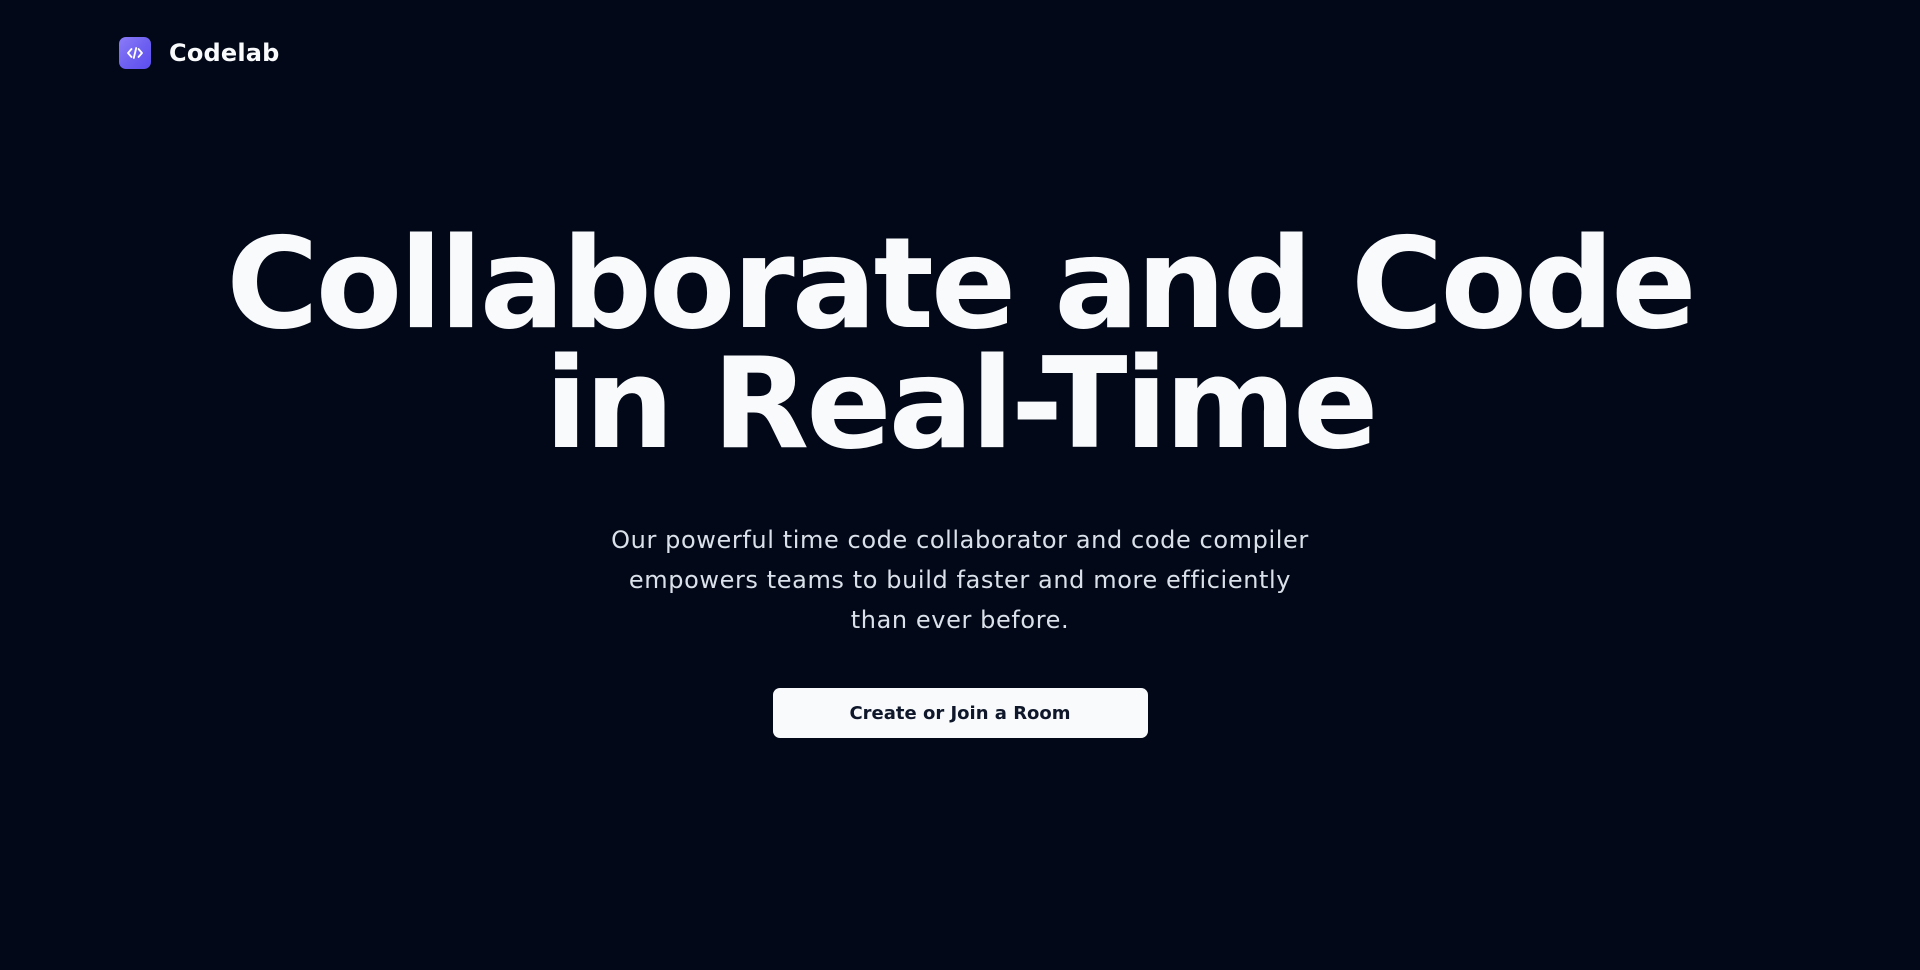 The width and height of the screenshot is (1920, 970). What do you see at coordinates (224, 53) in the screenshot?
I see `brand-name: Codelab` at bounding box center [224, 53].